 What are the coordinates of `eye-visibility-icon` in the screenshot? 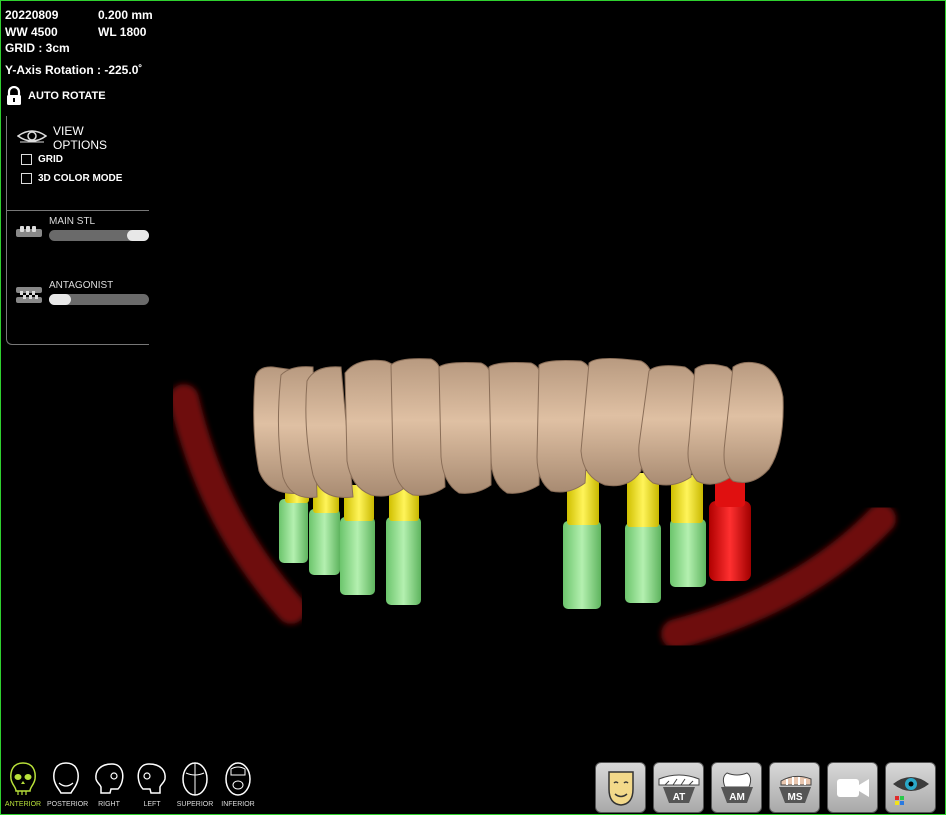 It's located at (910, 790).